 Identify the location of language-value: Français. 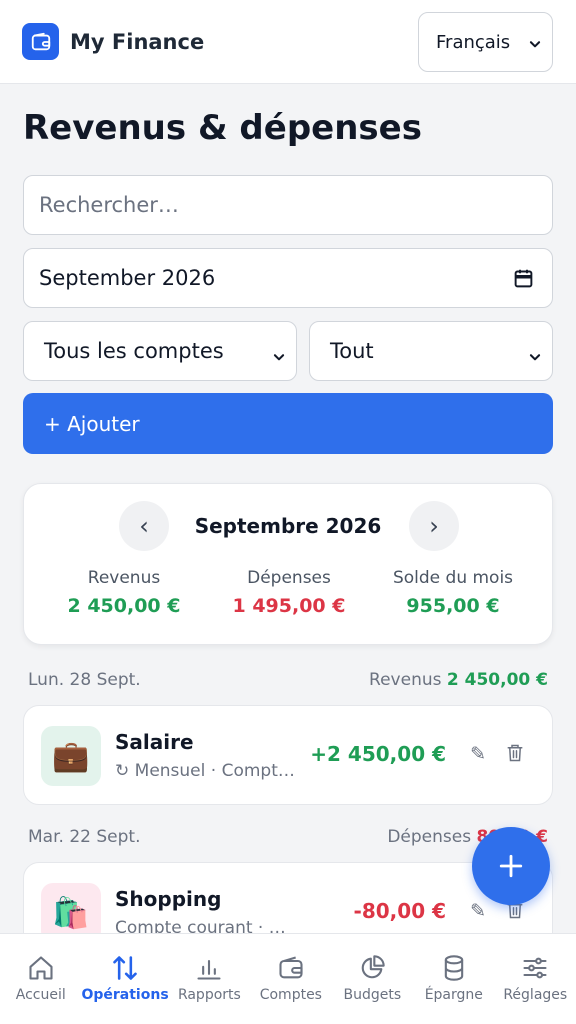
(473, 42).